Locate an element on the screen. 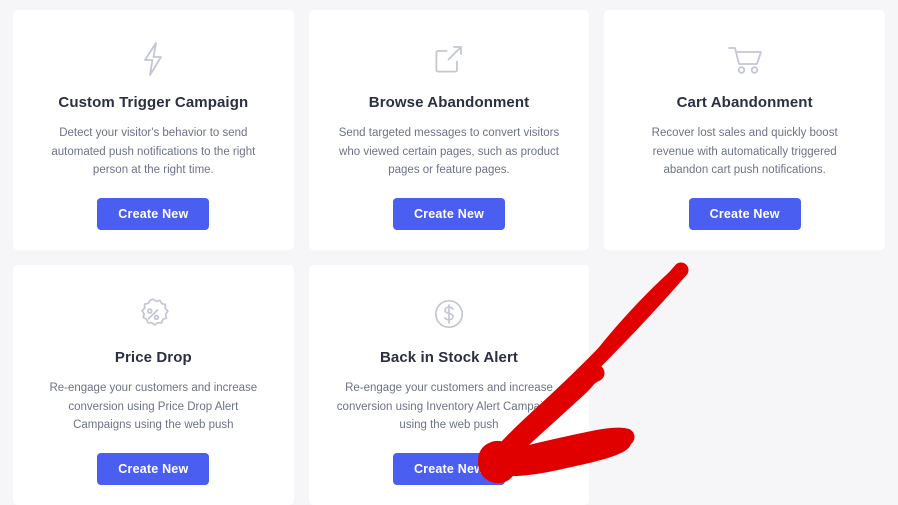 The width and height of the screenshot is (898, 505). external-link-icon is located at coordinates (449, 59).